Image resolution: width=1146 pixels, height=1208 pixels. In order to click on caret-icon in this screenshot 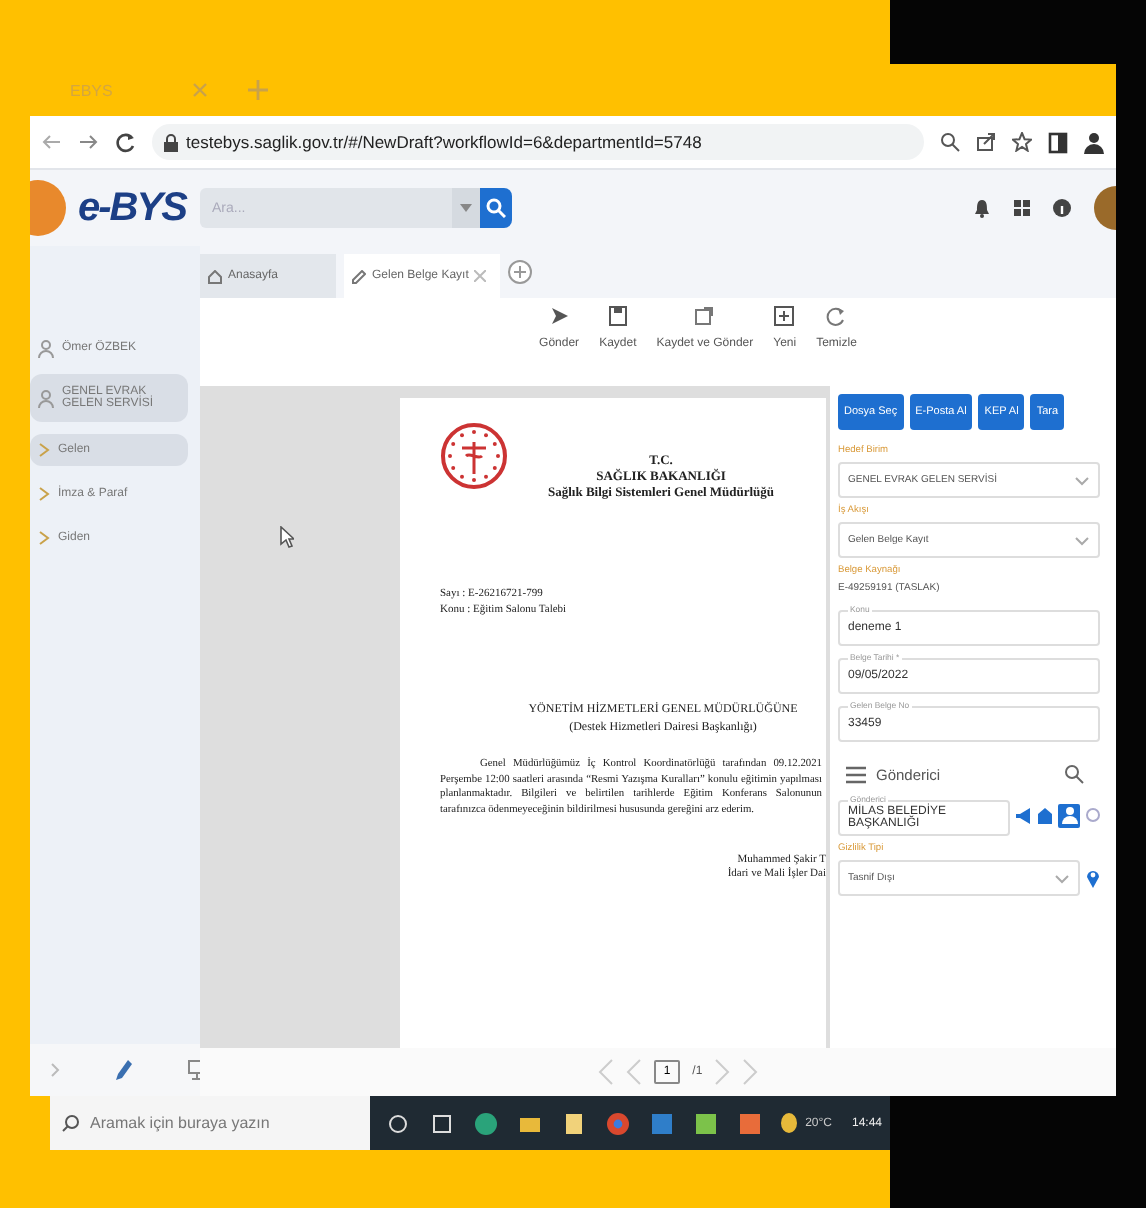, I will do `click(466, 208)`.